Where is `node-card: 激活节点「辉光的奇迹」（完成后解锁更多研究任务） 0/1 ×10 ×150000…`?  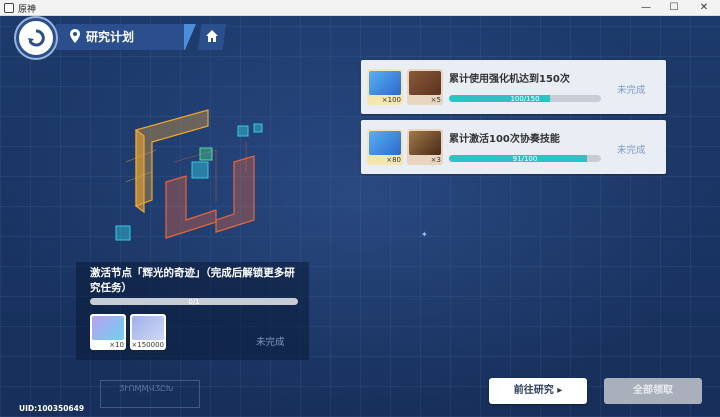
node-card: 激活节点「辉光的奇迹」（完成后解锁更多研究任务） 0/1 ×10 ×150000… is located at coordinates (192, 311).